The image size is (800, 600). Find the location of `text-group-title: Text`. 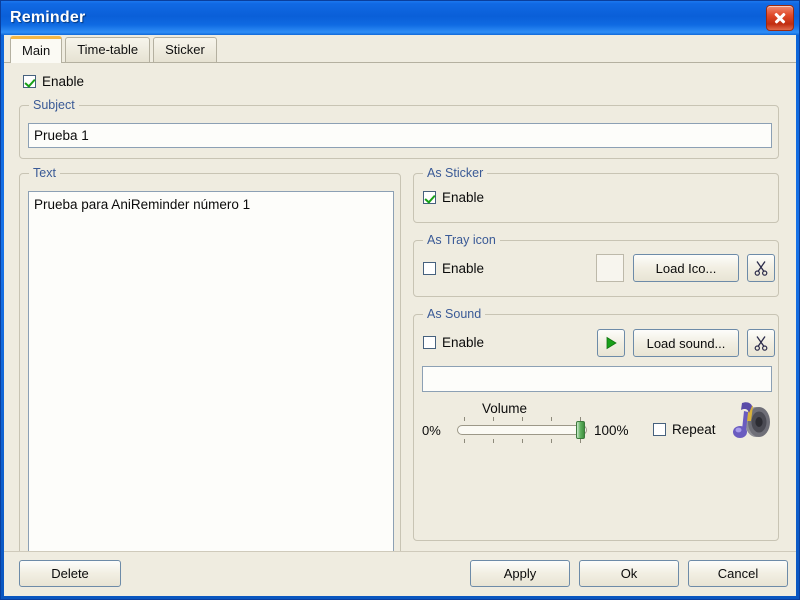

text-group-title: Text is located at coordinates (44, 173).